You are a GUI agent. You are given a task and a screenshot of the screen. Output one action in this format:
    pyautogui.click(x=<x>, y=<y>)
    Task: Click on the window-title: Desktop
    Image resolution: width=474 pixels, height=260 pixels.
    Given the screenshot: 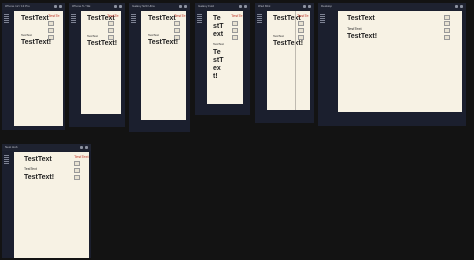 What is the action you would take?
    pyautogui.click(x=327, y=6)
    